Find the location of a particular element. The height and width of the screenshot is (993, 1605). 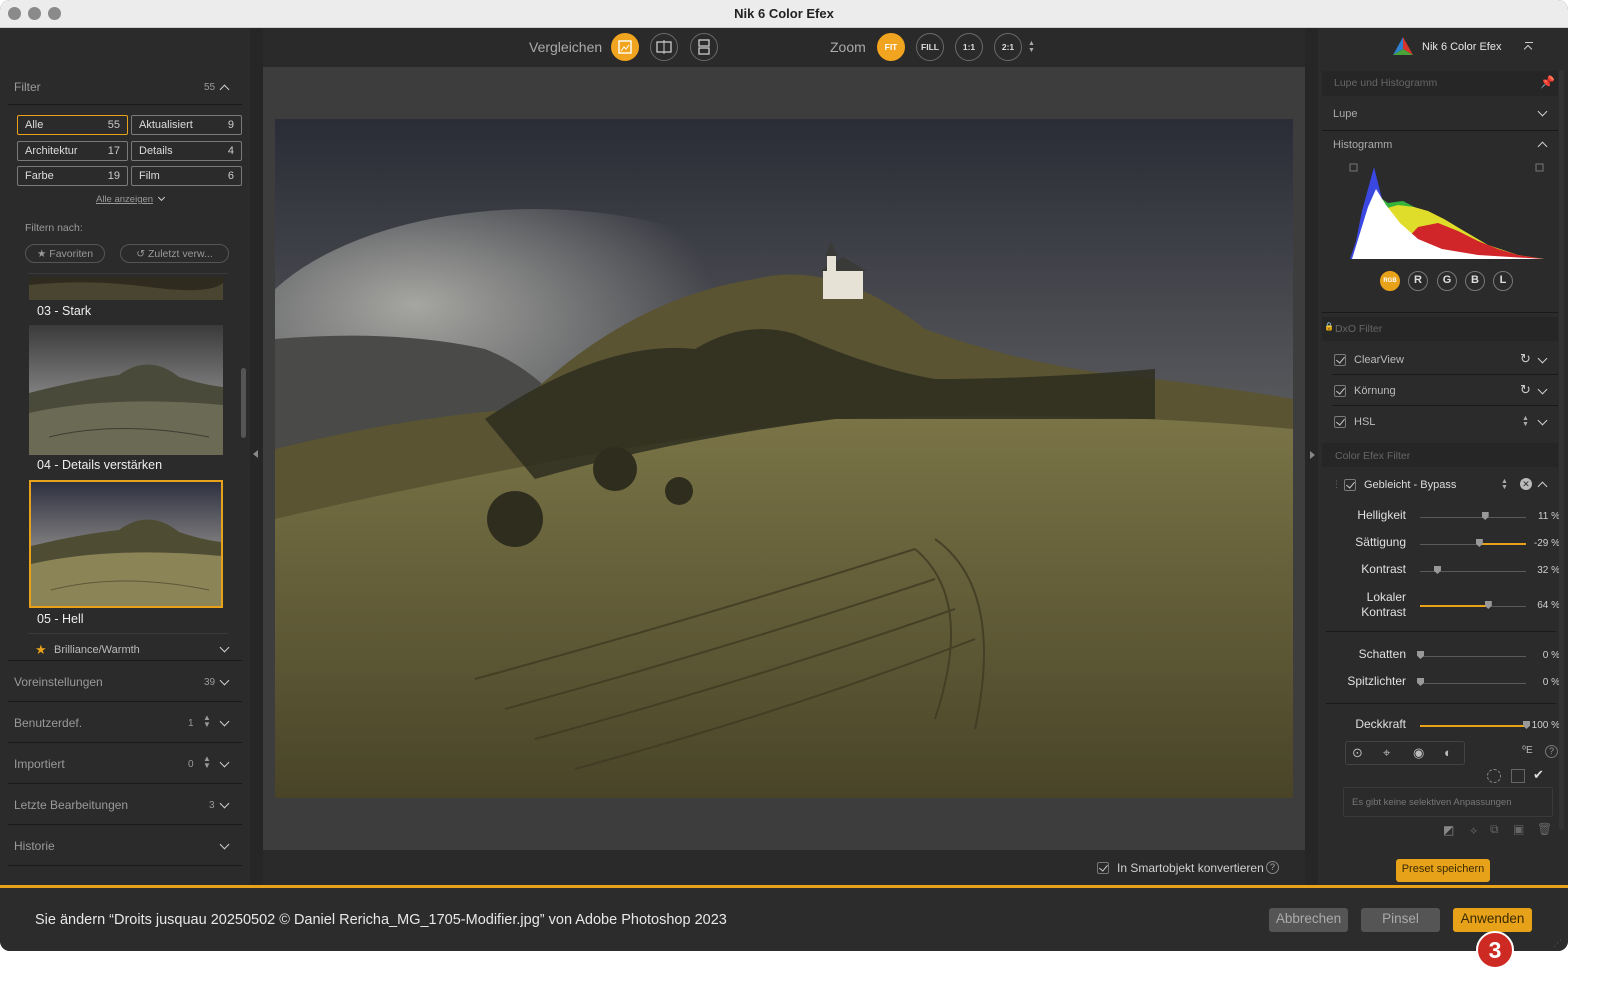

sort-icon: ▲ ▼ is located at coordinates (207, 762).